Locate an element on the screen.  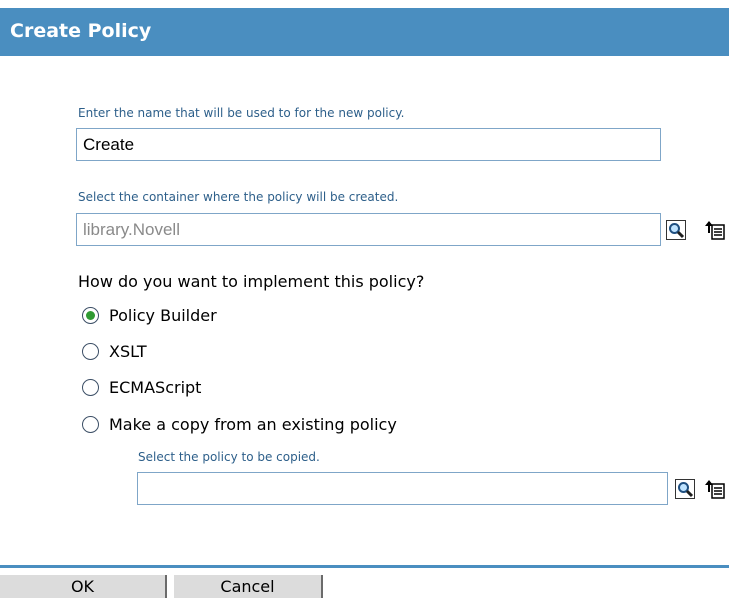
container-search-button is located at coordinates (676, 230).